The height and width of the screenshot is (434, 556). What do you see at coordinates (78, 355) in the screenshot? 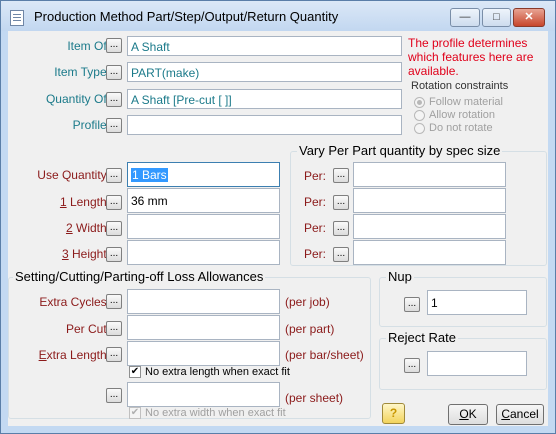
I see `extra-length-label-text: xtra Length:` at bounding box center [78, 355].